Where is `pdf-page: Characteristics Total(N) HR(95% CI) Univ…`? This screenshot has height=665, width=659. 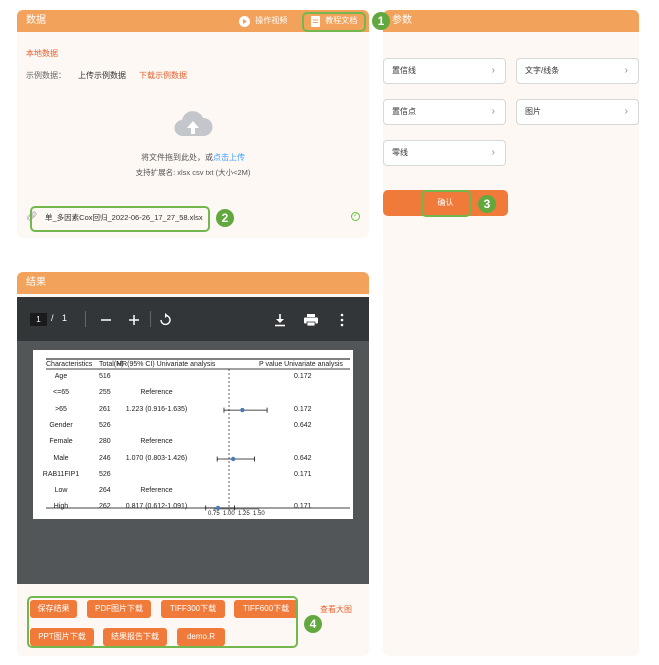 pdf-page: Characteristics Total(N) HR(95% CI) Univ… is located at coordinates (193, 434).